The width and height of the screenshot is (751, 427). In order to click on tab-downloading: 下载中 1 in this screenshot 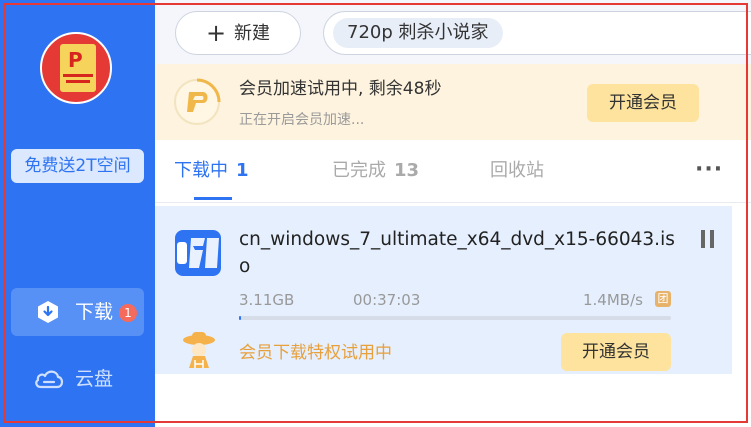, I will do `click(211, 171)`.